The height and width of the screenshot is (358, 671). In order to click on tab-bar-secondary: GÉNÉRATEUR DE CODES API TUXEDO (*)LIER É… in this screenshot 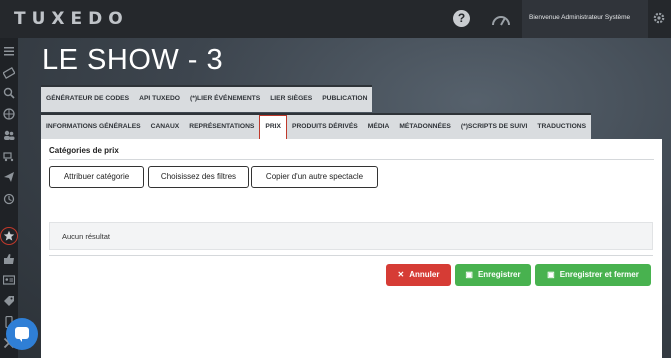, I will do `click(207, 98)`.